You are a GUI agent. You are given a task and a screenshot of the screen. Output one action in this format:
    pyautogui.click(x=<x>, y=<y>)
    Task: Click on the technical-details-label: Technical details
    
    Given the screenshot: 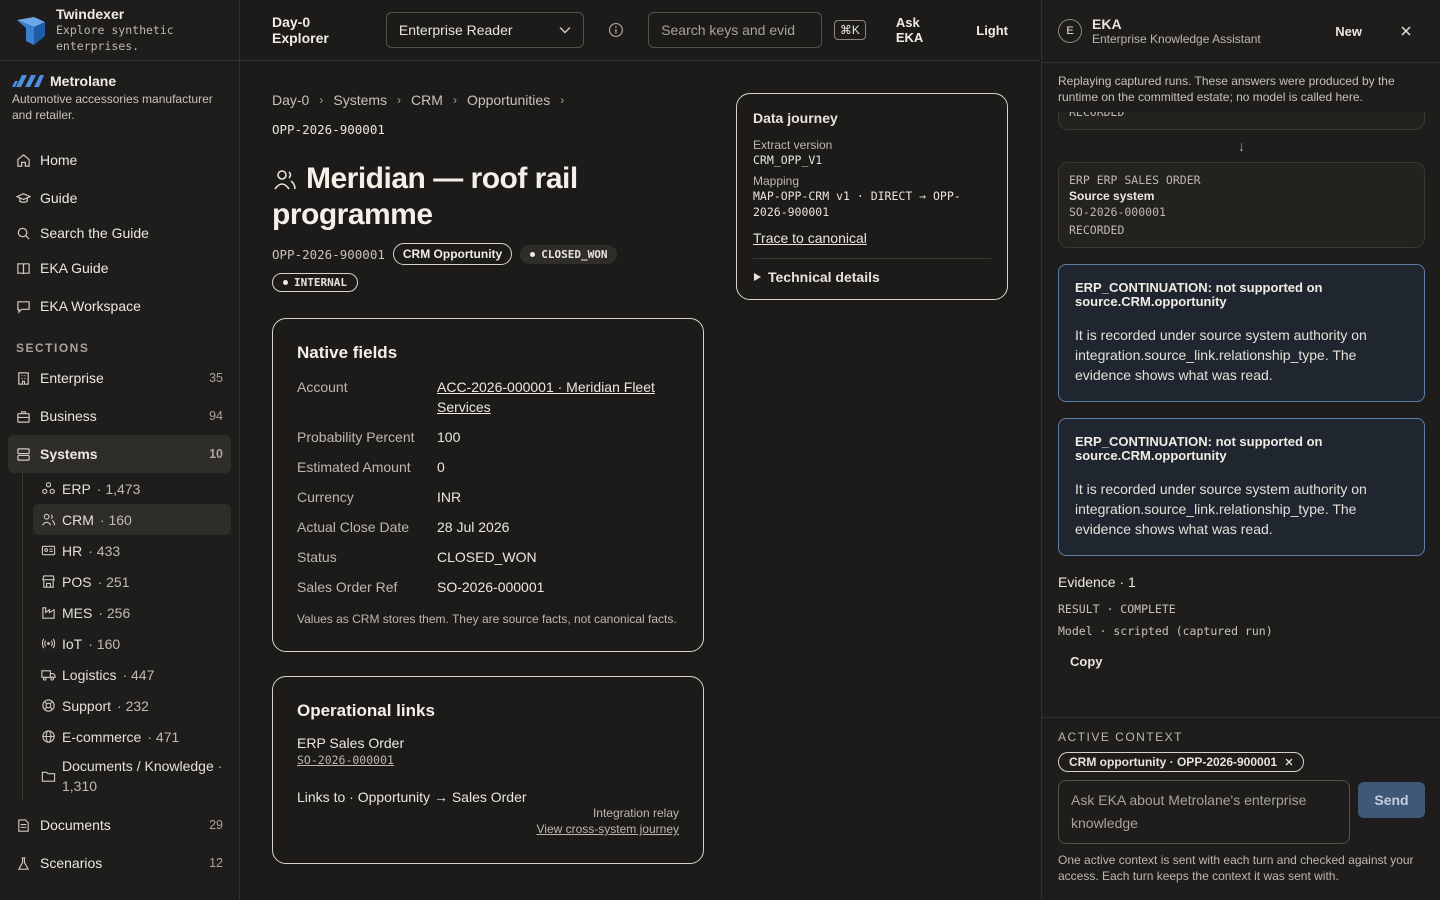 What is the action you would take?
    pyautogui.click(x=824, y=277)
    